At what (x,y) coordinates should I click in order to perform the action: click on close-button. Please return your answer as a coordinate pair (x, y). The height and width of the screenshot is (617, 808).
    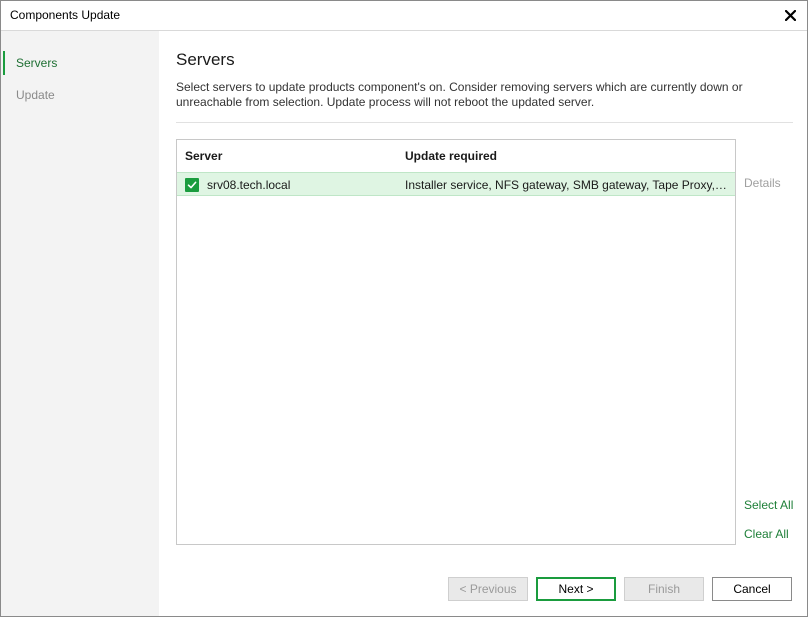
    Looking at the image, I should click on (790, 15).